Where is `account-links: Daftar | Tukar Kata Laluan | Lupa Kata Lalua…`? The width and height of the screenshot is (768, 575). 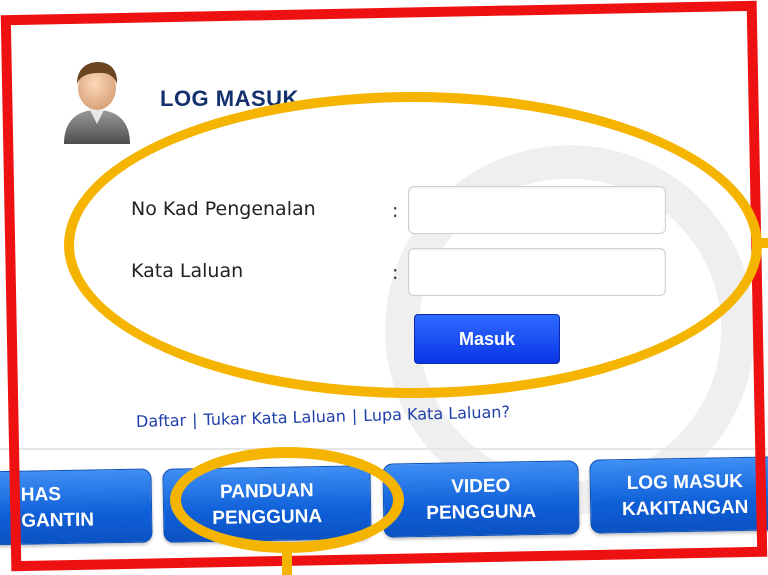 account-links: Daftar | Tukar Kata Laluan | Lupa Kata Lalua… is located at coordinates (323, 416).